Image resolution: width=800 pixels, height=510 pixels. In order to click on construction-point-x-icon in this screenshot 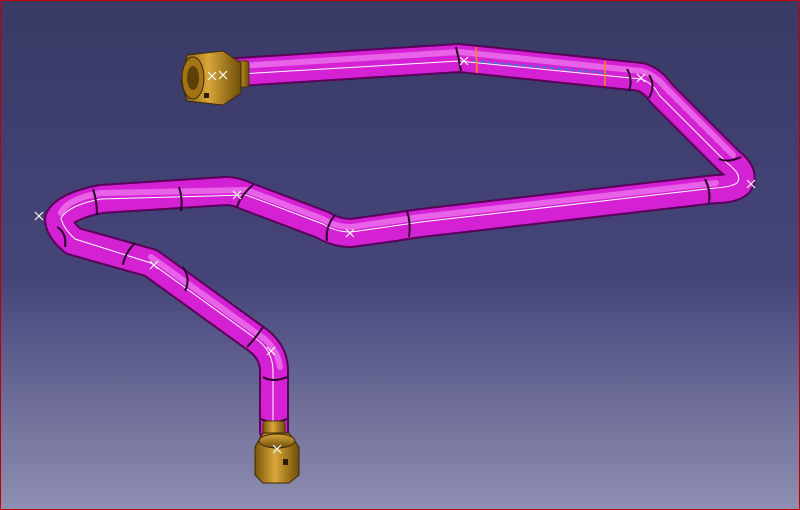, I will do `click(39, 216)`.